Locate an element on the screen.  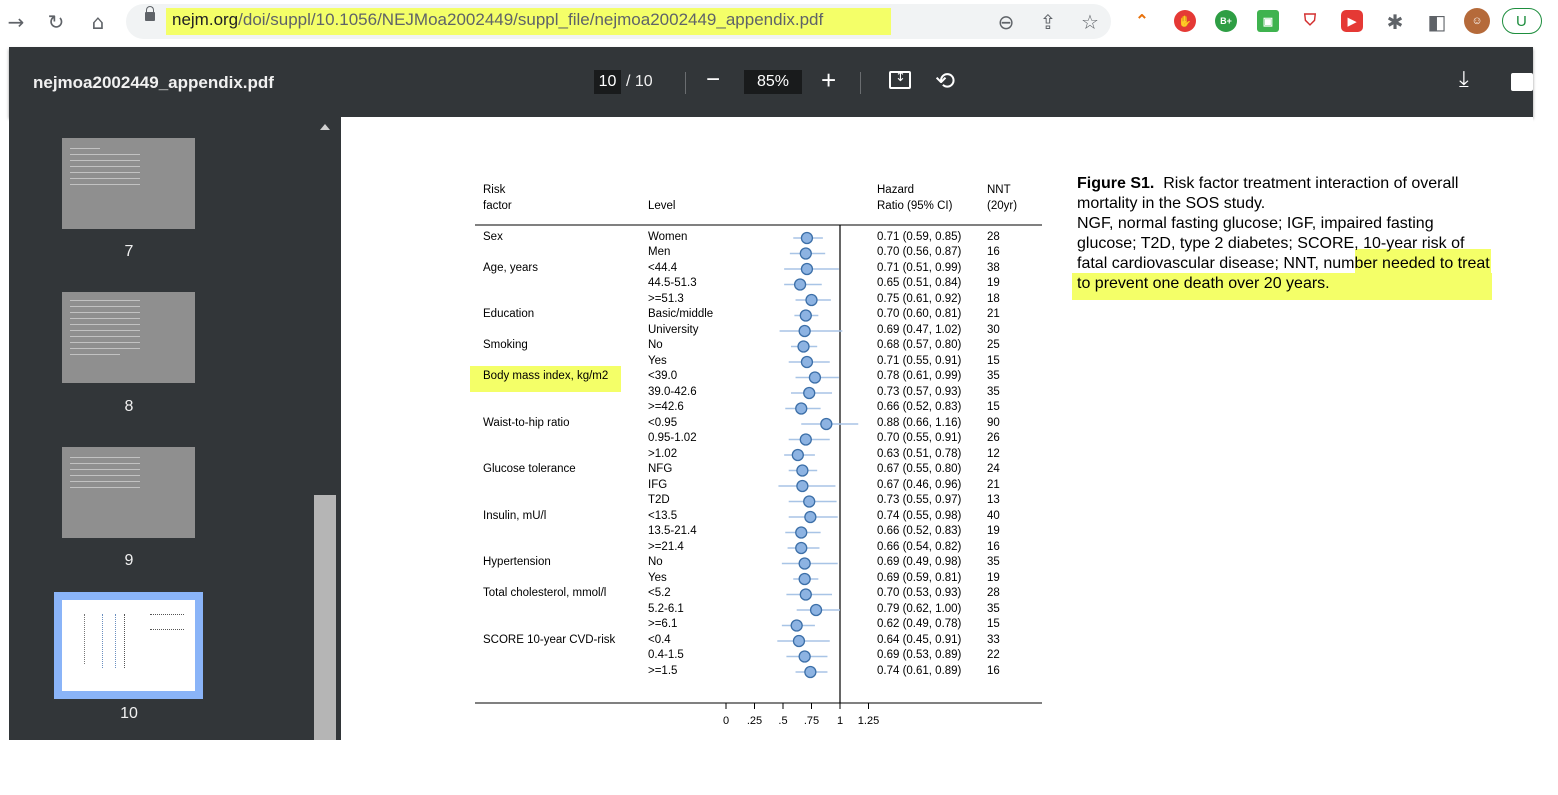
x-tick-label: 0 is located at coordinates (726, 721).